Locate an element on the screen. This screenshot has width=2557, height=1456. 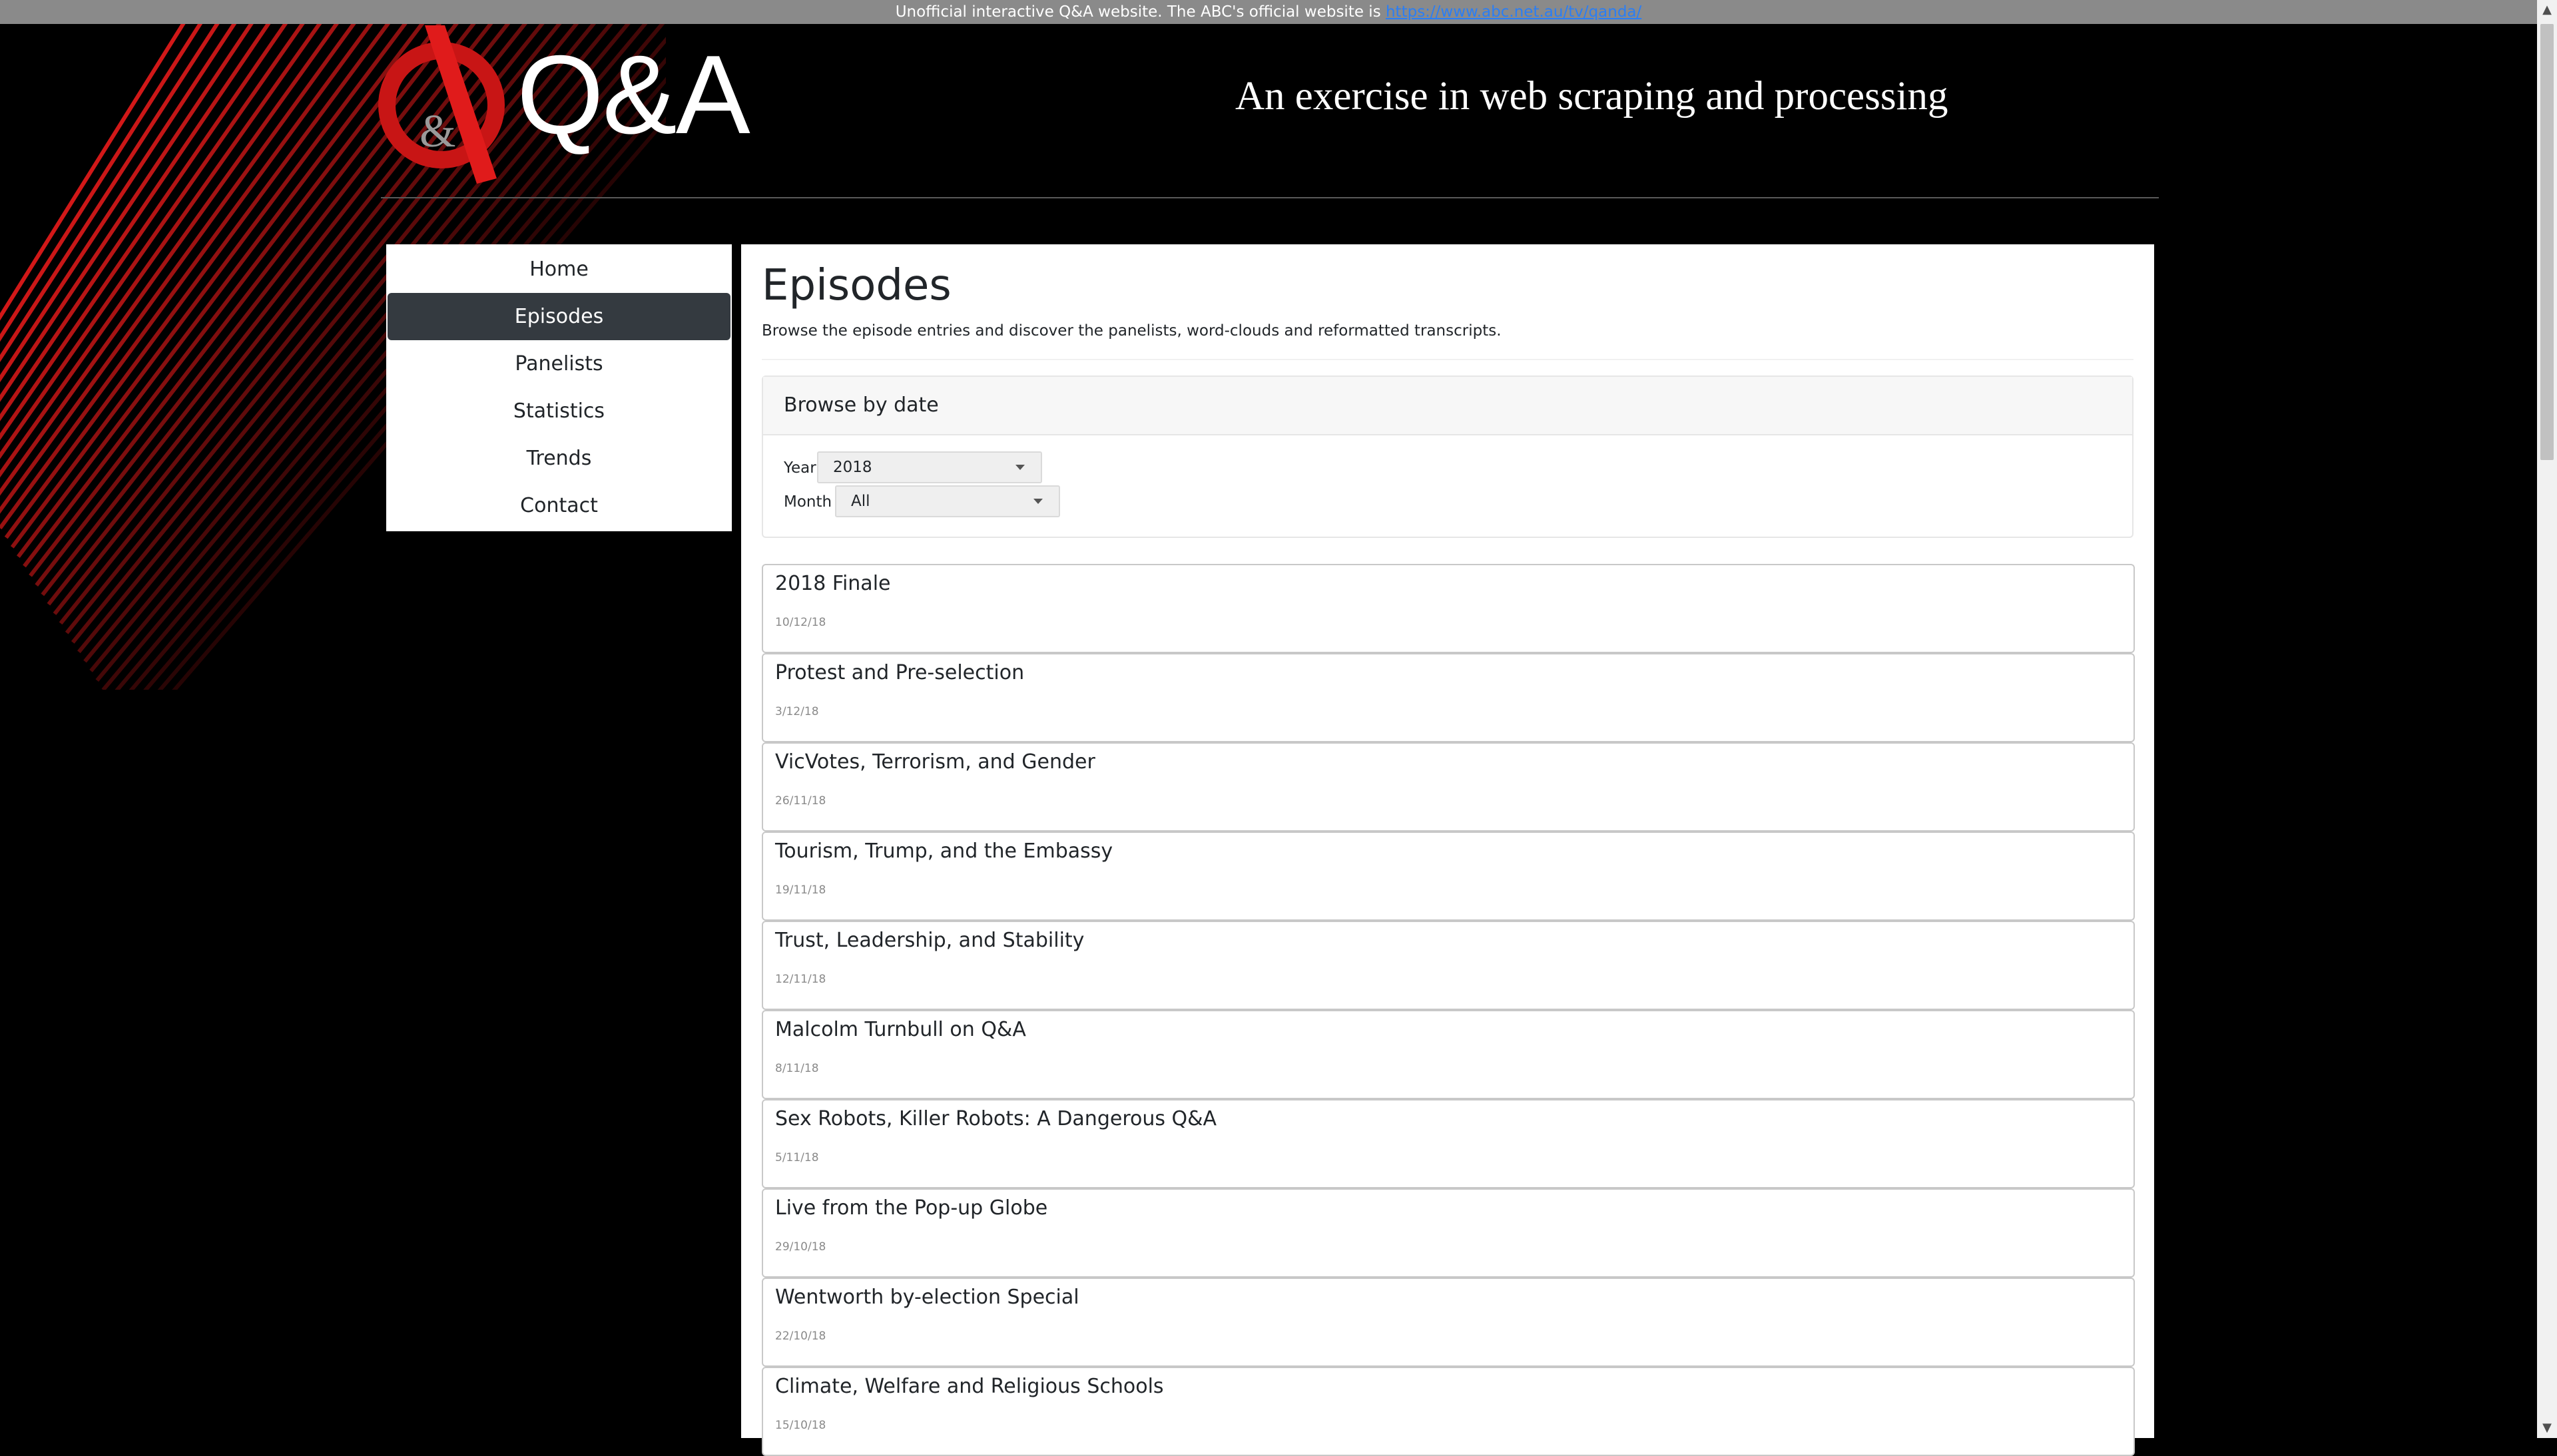
episode-date: 19/11/18 is located at coordinates (800, 890).